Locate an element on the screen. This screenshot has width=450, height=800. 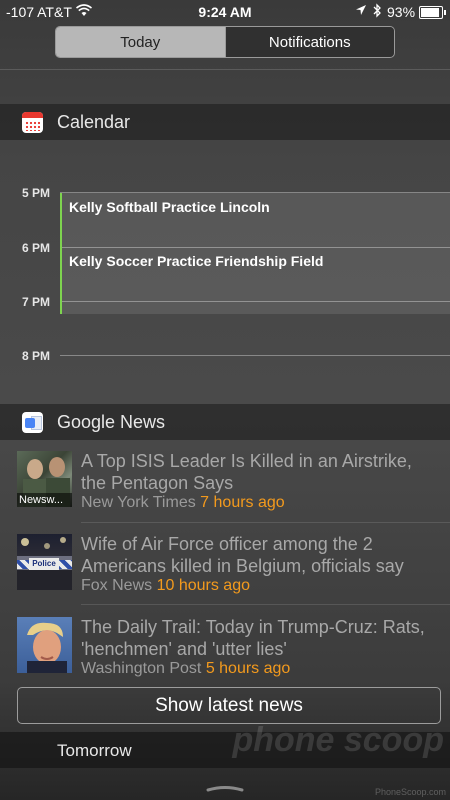
status-bar: -107 AT&T 9:24 AM 93% is located at coordinates (225, 12).